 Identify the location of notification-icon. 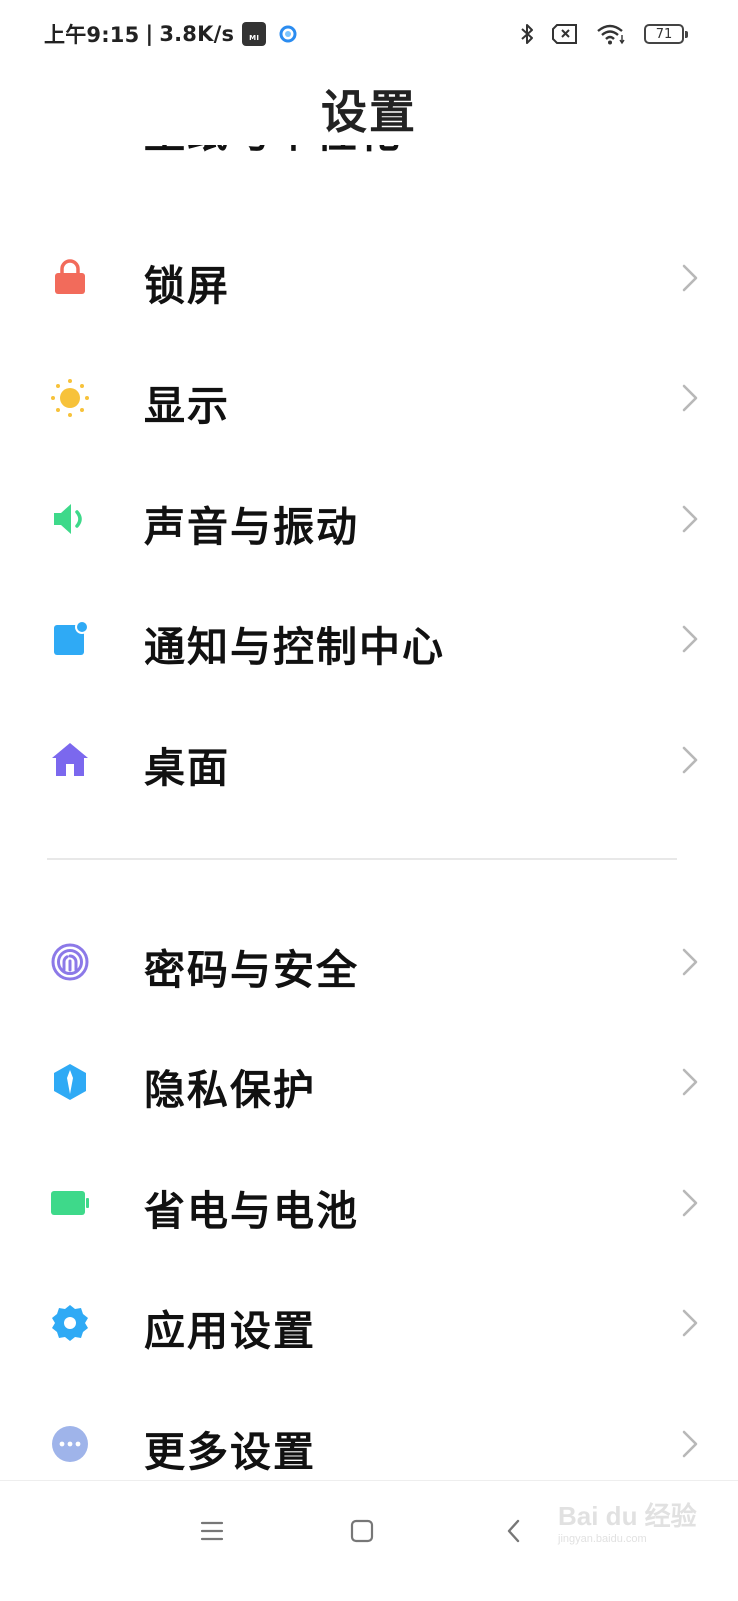
(70, 639).